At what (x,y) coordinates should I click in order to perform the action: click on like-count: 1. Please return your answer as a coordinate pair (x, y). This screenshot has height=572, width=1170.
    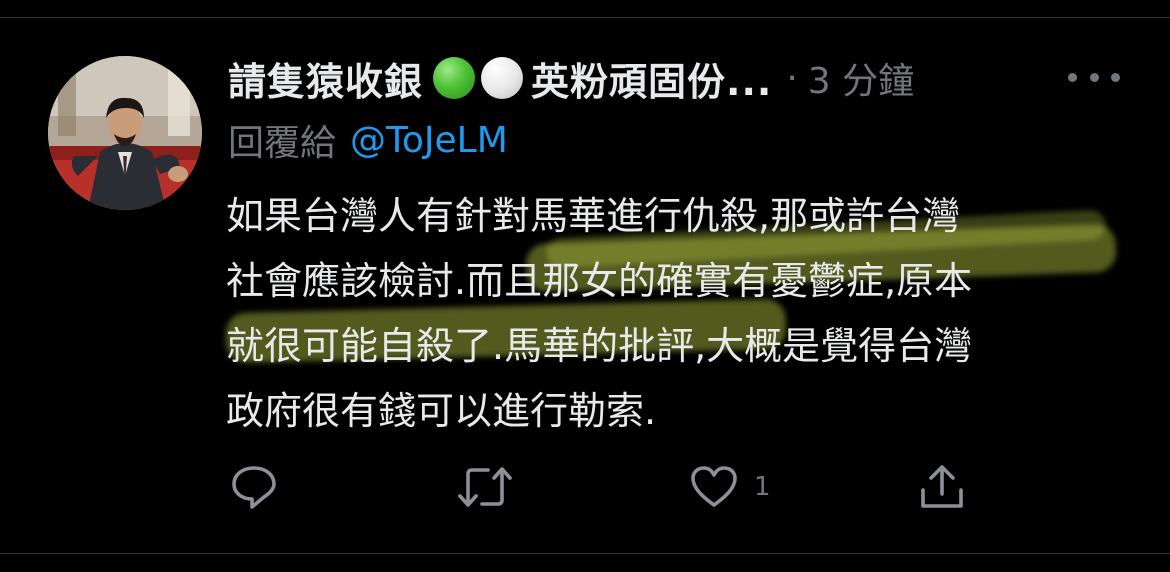
    Looking at the image, I should click on (762, 487).